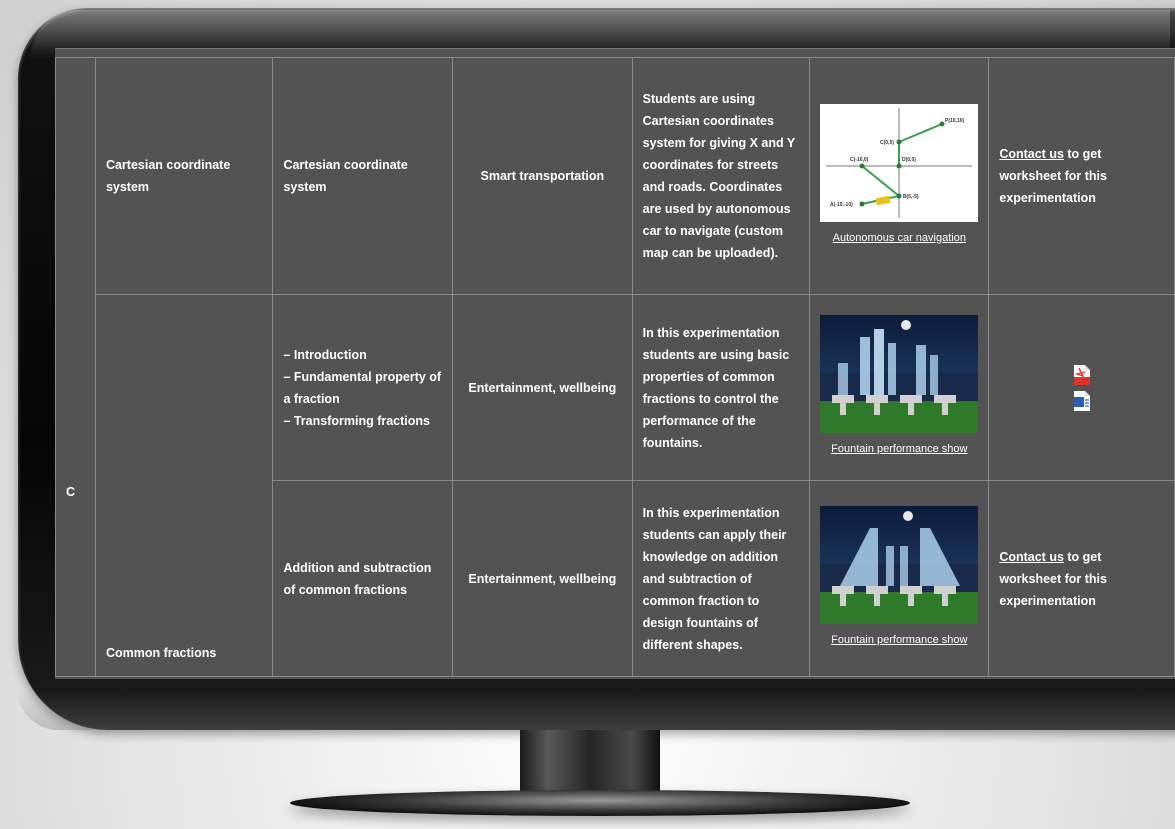  What do you see at coordinates (600, 803) in the screenshot?
I see `monitor-stand-base` at bounding box center [600, 803].